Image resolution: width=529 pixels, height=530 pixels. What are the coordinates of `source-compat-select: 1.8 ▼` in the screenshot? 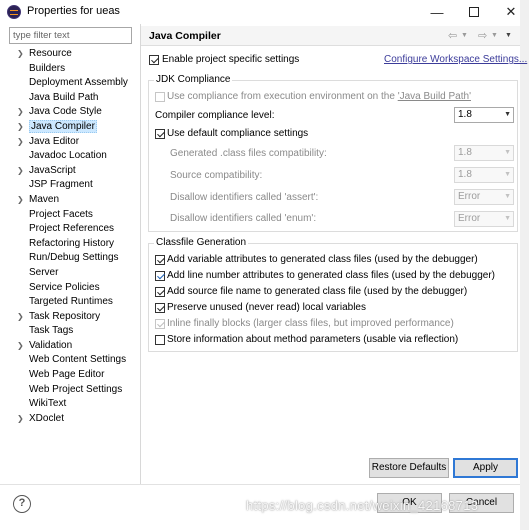 It's located at (484, 175).